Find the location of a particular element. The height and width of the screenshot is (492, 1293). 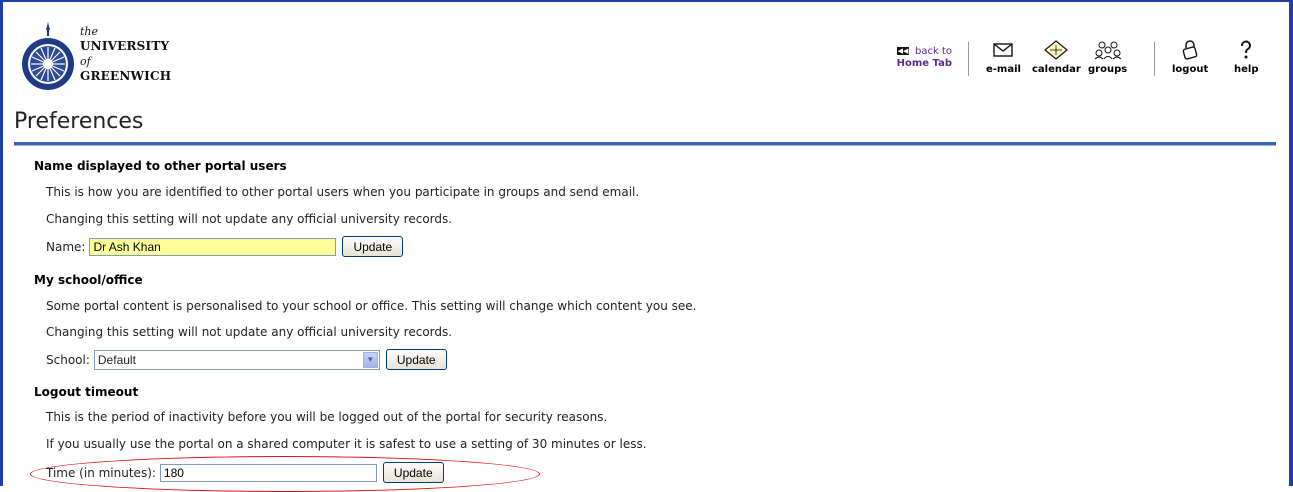

logo-text-of: of is located at coordinates (85, 61).